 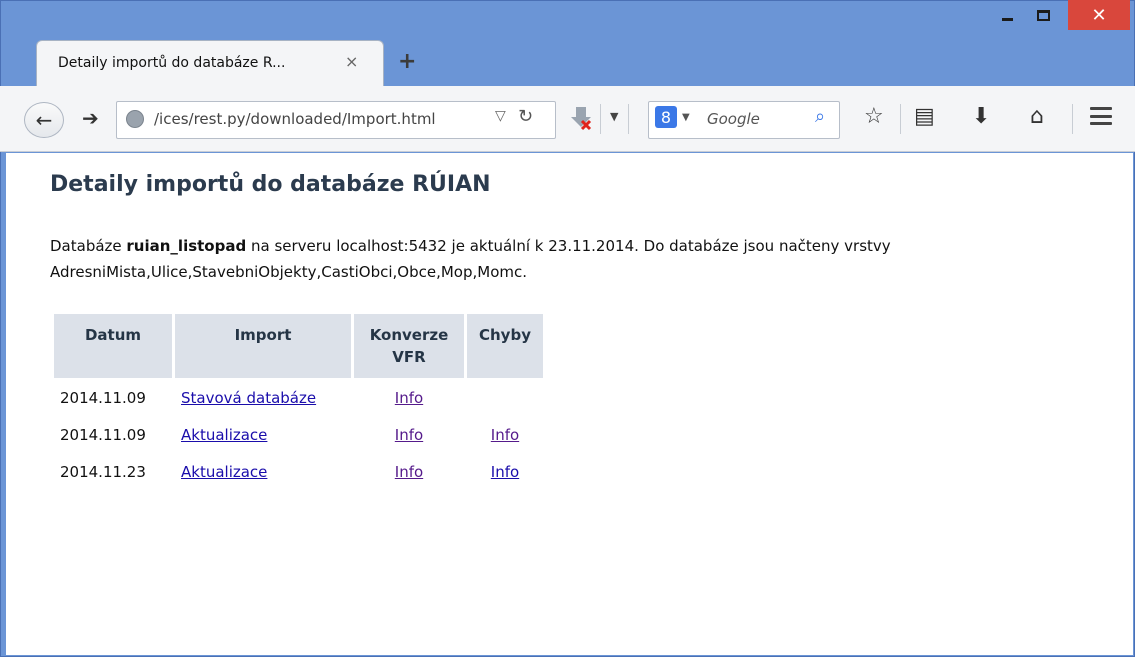 I want to click on addon-dropdown-icon: ▼, so click(x=614, y=116).